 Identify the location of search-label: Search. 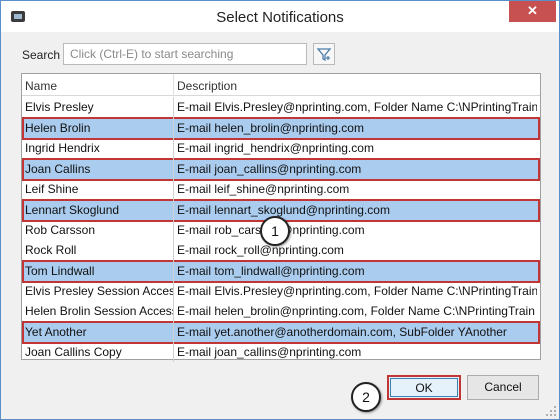
(41, 55).